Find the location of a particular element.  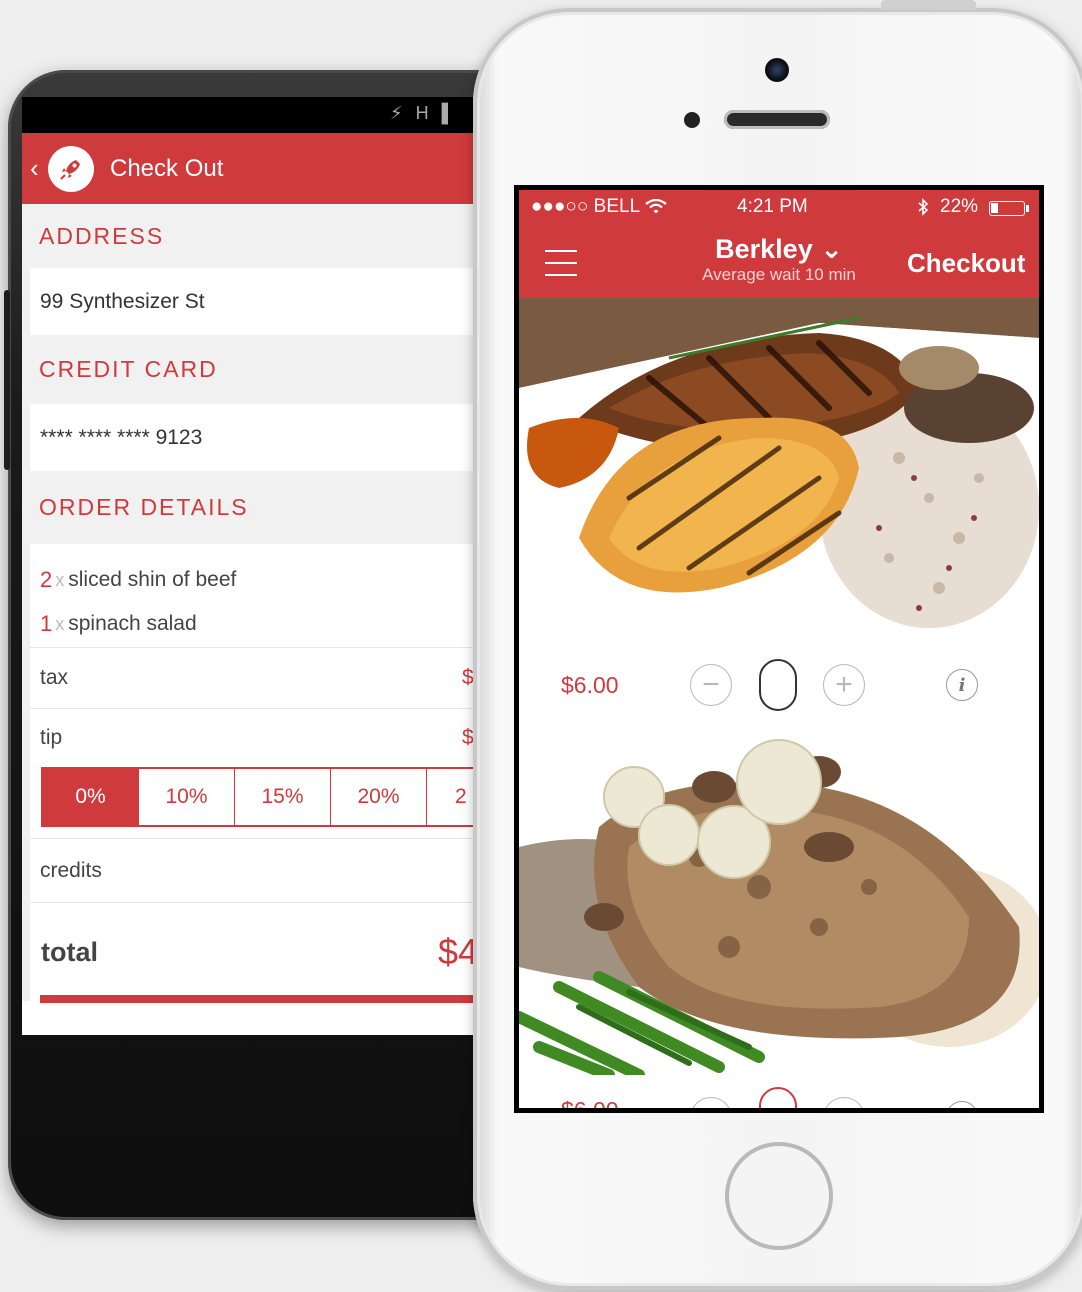

android-side-button is located at coordinates (7, 380).